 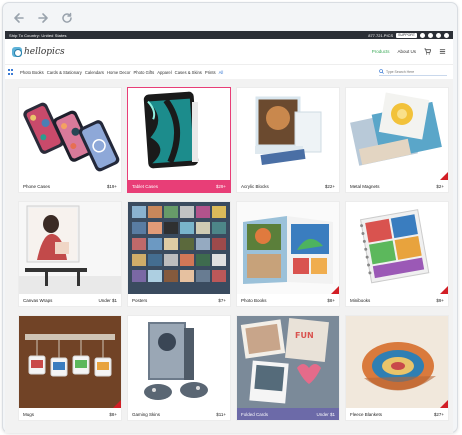 I want to click on product-price: $2+, so click(x=440, y=186).